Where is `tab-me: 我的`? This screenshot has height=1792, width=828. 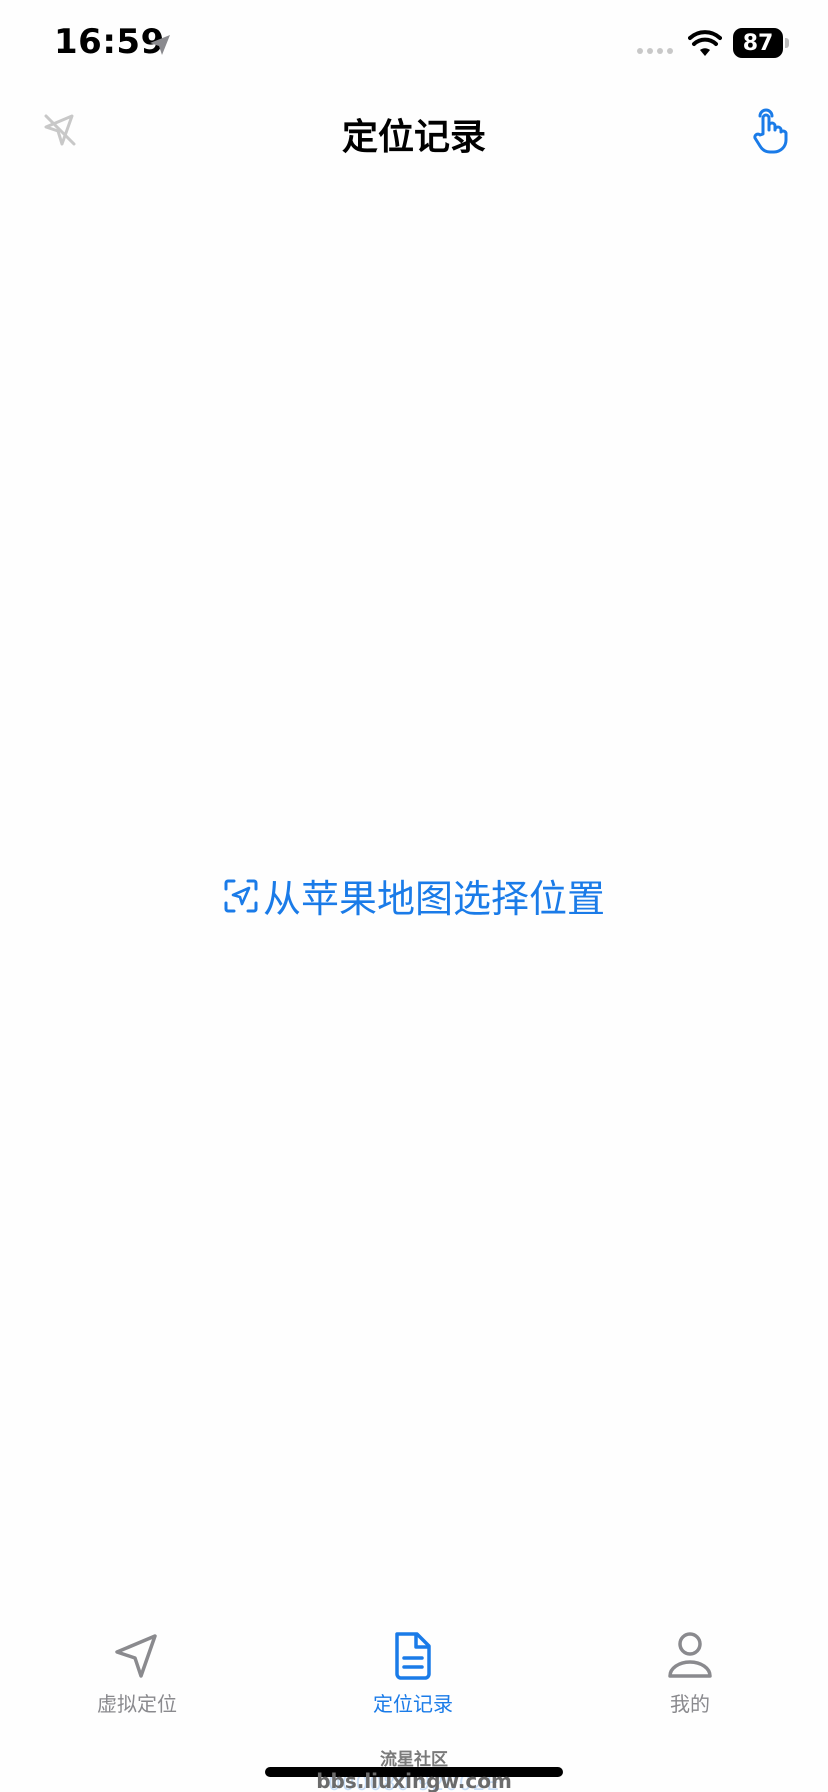
tab-me: 我的 is located at coordinates (690, 1673).